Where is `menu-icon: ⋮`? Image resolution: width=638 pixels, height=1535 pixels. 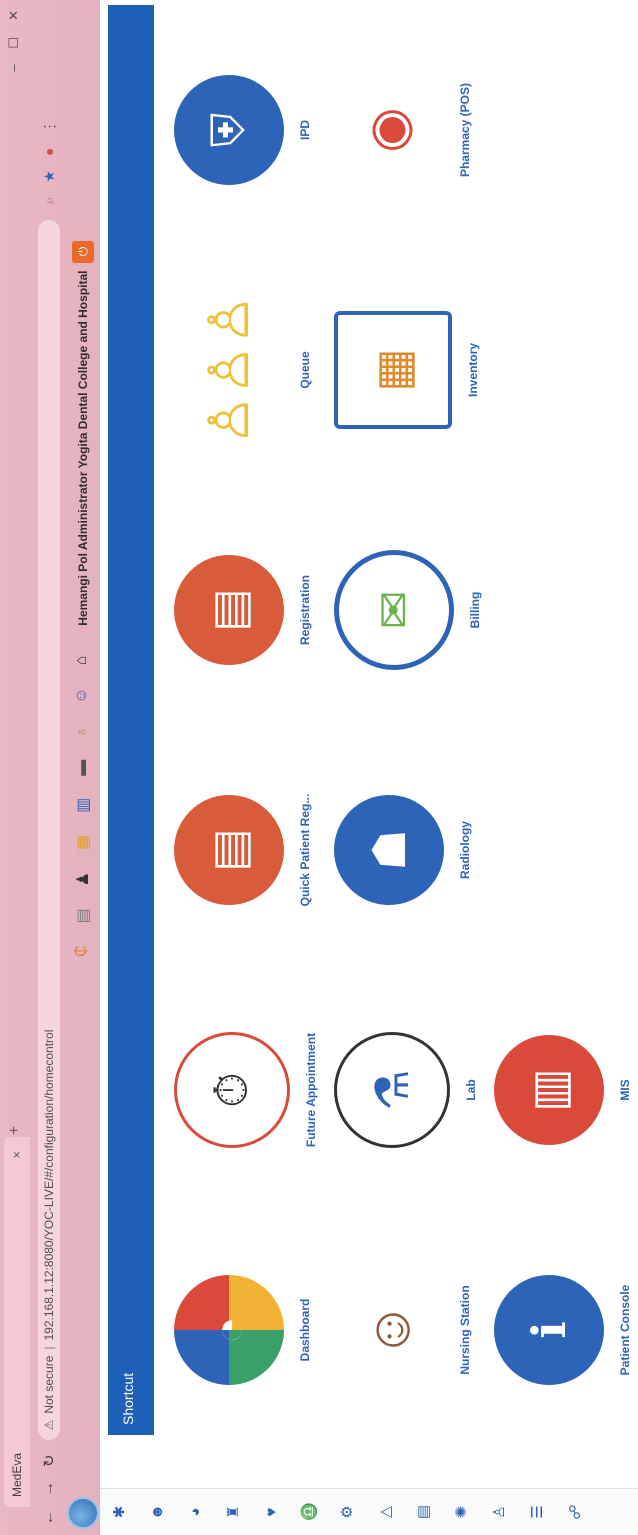 menu-icon: ⋮ is located at coordinates (49, 127).